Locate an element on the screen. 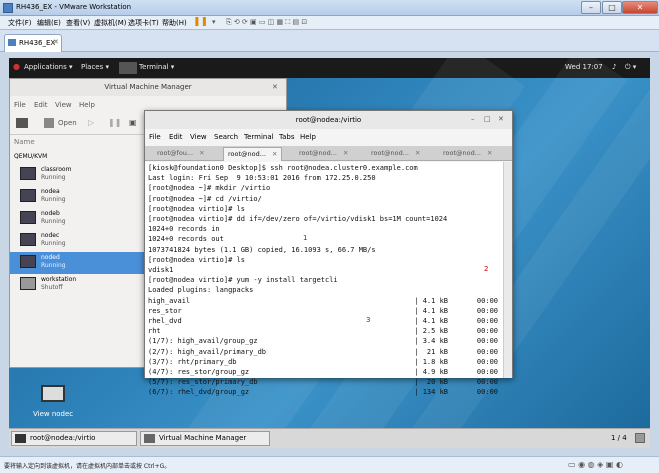 This screenshot has height=473, width=659. term-menu-view: View is located at coordinates (198, 137).